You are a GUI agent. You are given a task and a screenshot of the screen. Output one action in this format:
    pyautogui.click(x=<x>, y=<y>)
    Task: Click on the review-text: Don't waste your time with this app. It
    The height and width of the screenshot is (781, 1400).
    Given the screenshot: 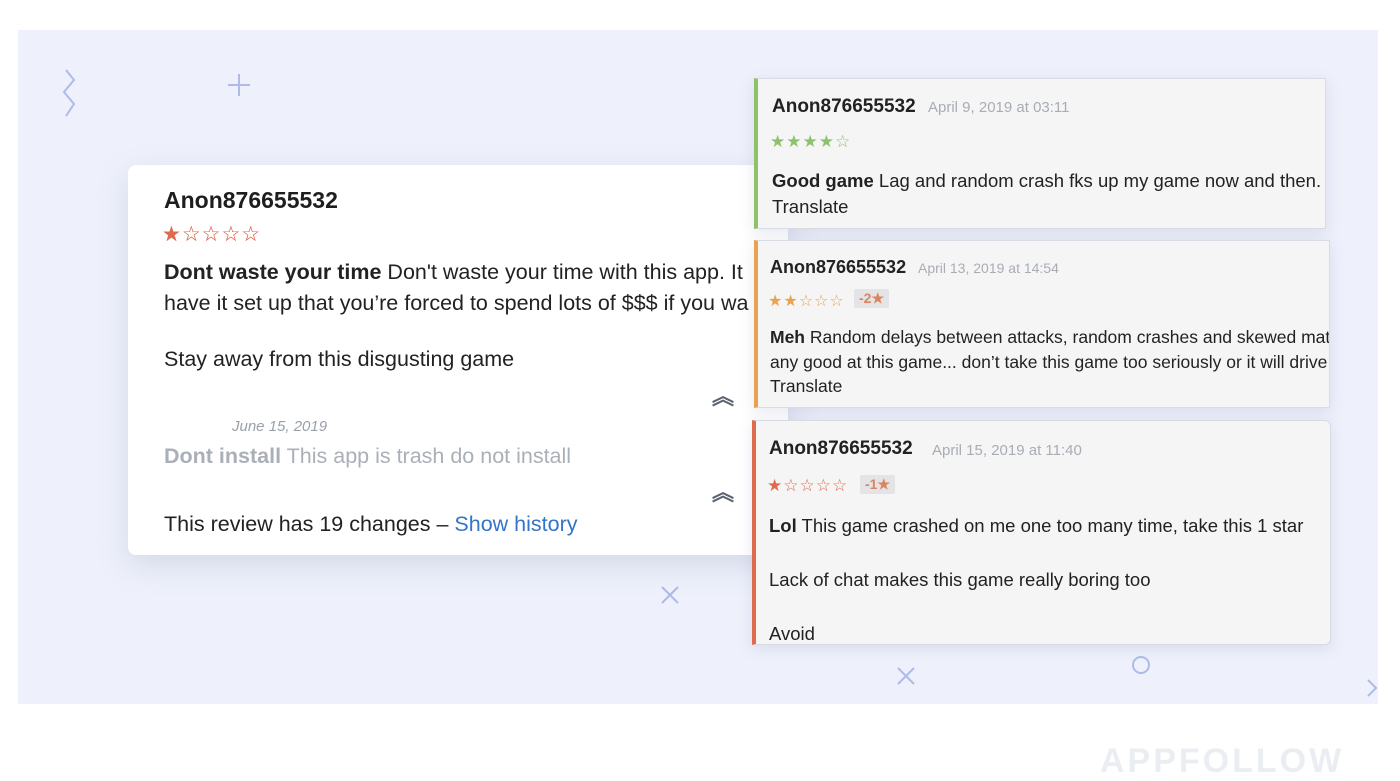 What is the action you would take?
    pyautogui.click(x=562, y=272)
    